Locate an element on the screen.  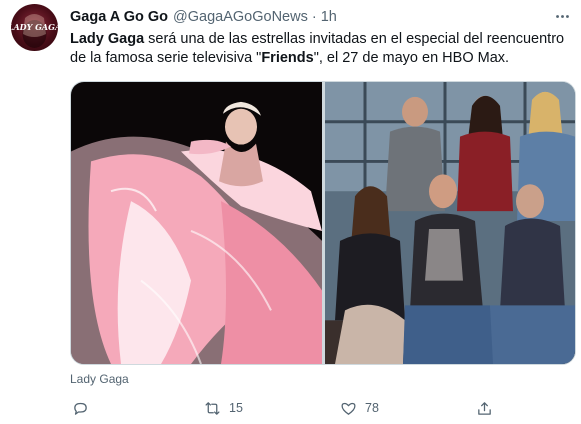
retweet-button: 15 is located at coordinates (223, 408).